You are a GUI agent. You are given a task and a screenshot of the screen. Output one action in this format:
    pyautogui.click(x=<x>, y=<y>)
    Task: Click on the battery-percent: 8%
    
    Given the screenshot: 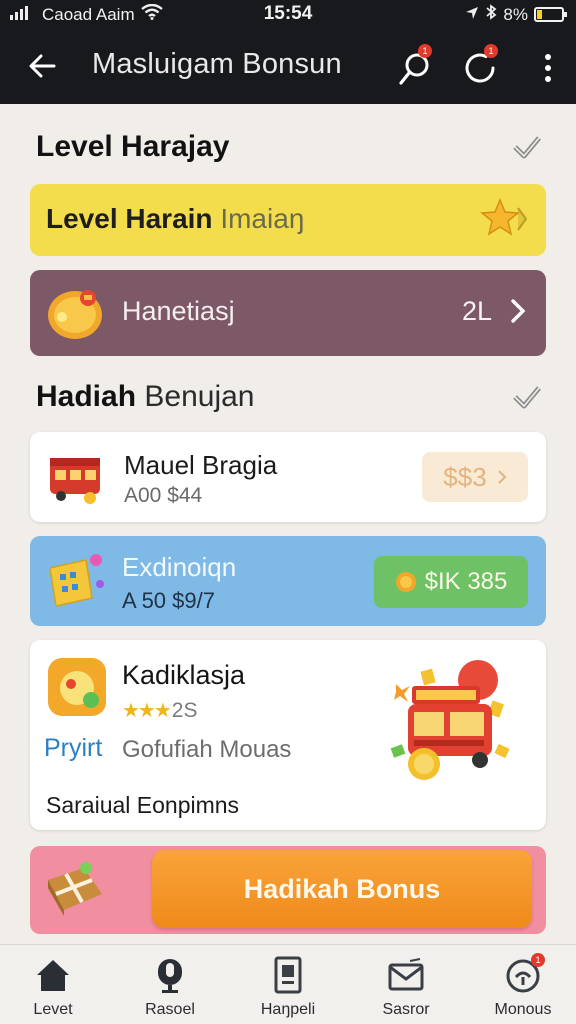 What is the action you would take?
    pyautogui.click(x=515, y=14)
    